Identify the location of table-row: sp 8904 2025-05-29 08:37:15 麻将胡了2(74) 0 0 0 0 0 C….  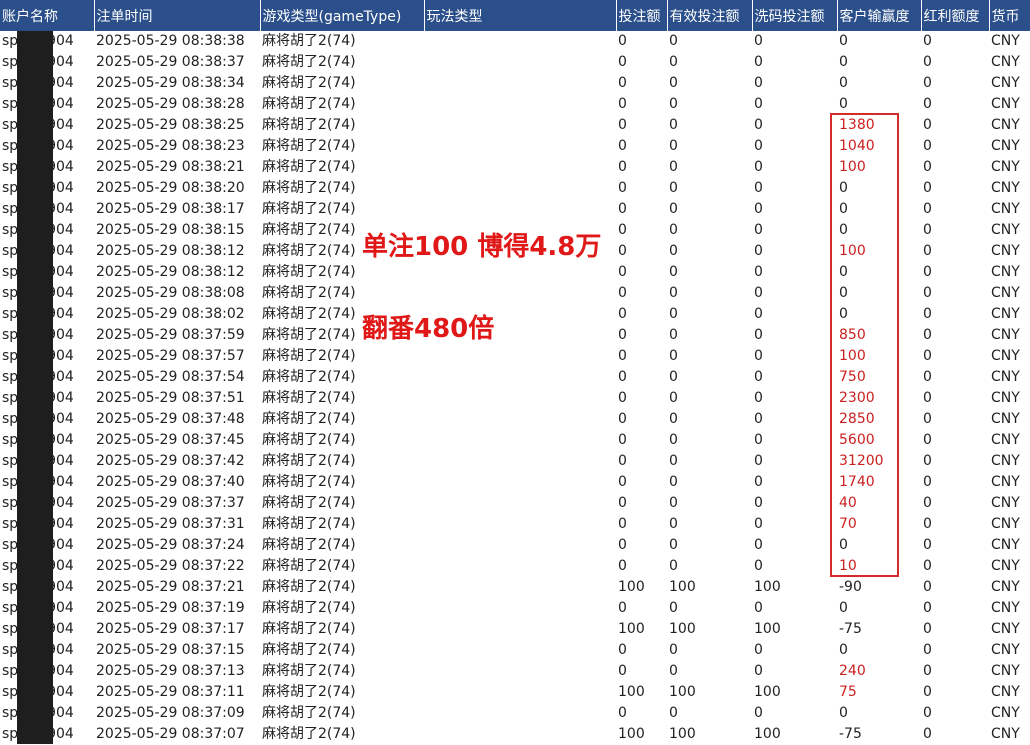
(515, 650).